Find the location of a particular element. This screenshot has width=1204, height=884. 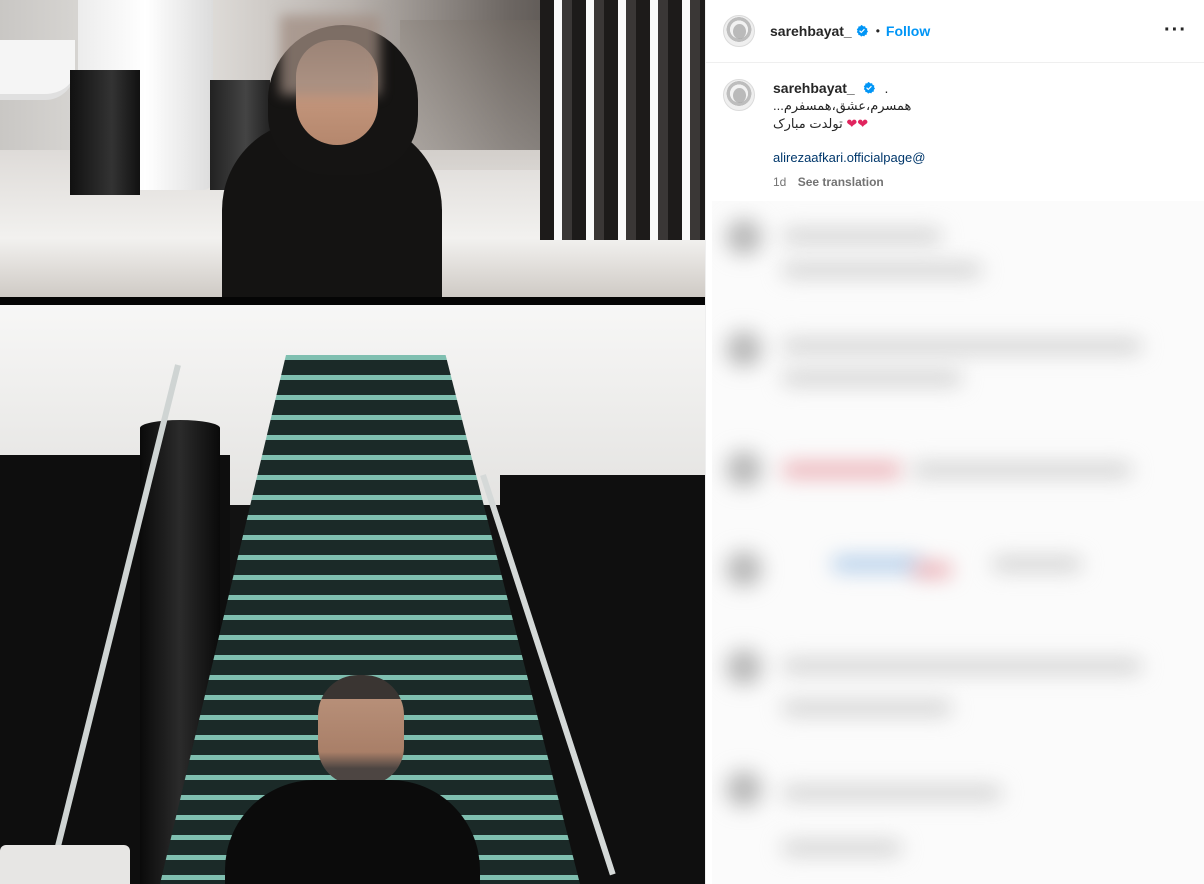

planter is located at coordinates (105, 132).